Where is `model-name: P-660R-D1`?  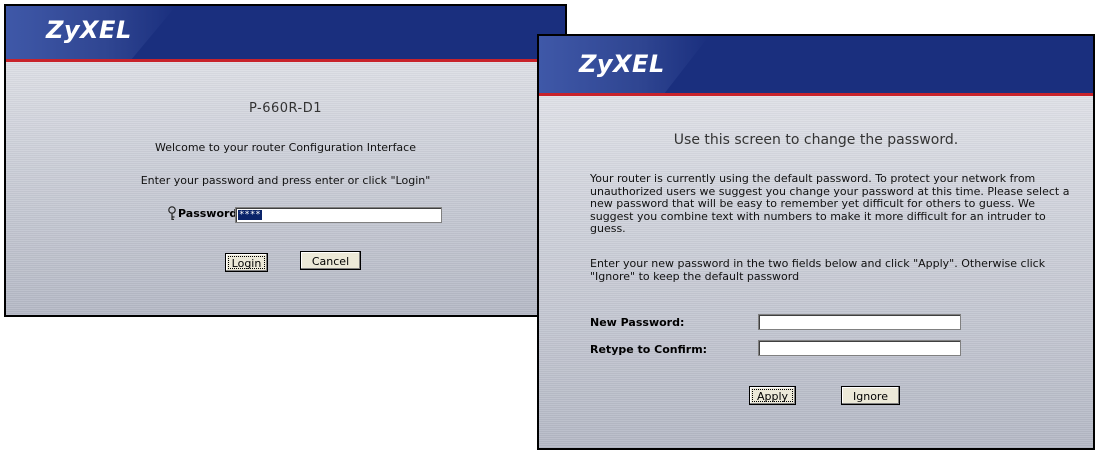
model-name: P-660R-D1 is located at coordinates (285, 108).